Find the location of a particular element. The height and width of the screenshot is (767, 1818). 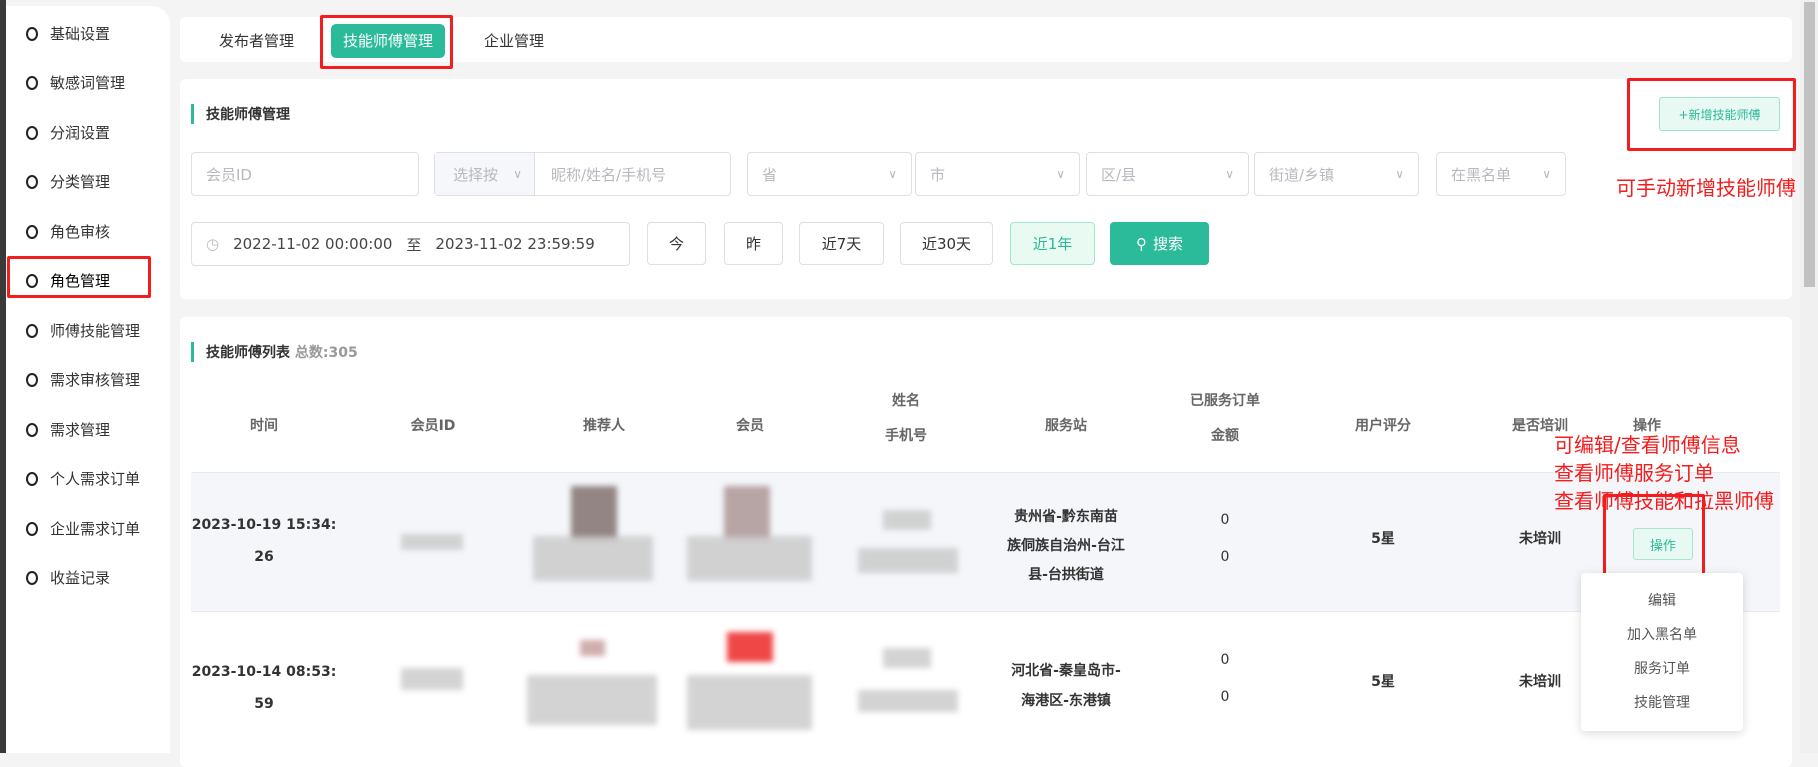

search-button: ⚲ 搜索 is located at coordinates (1159, 243).